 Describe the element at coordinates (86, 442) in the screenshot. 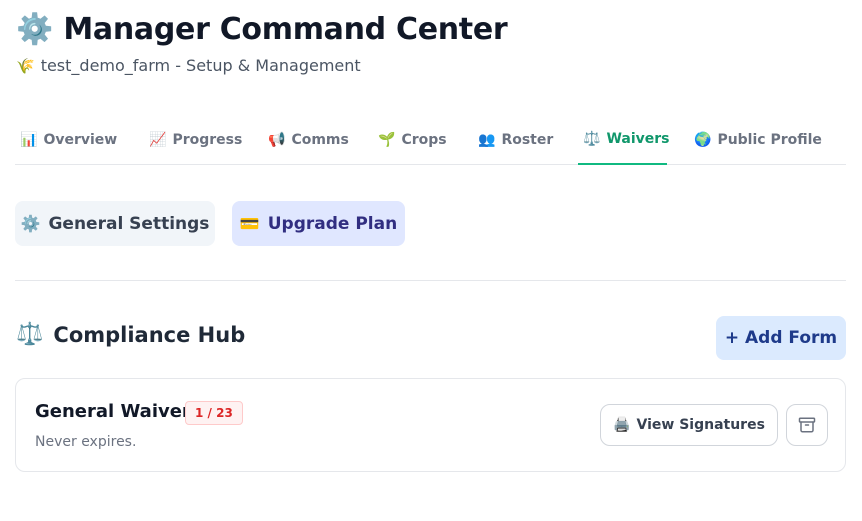

I see `waiver-expiry: Never expires.` at that location.